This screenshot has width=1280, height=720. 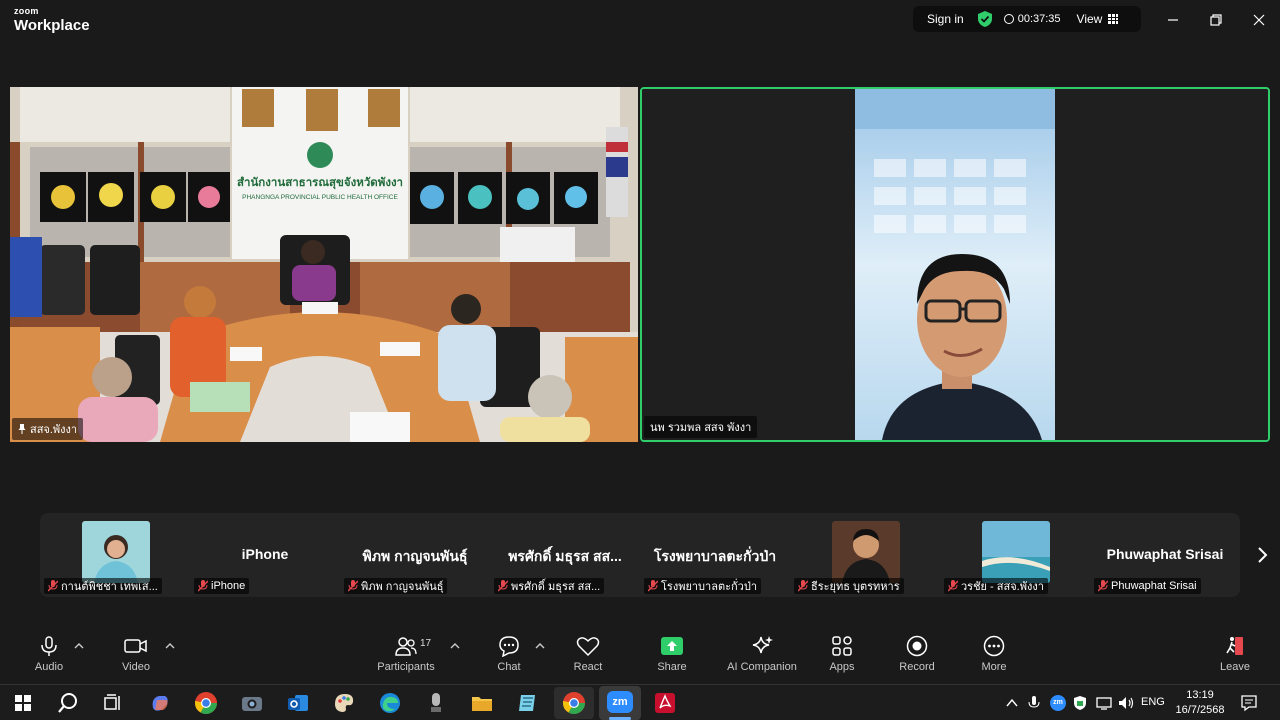 I want to click on zoom-tray-icon: zm, so click(x=1058, y=703).